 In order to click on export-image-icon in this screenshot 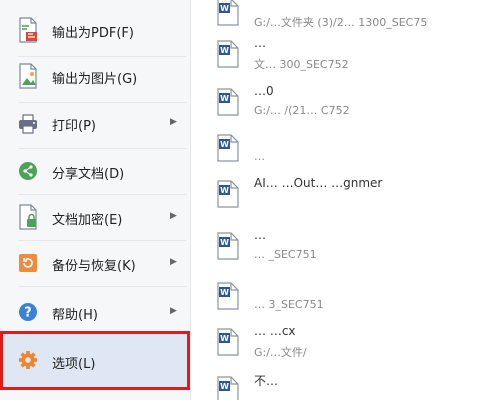, I will do `click(28, 76)`.